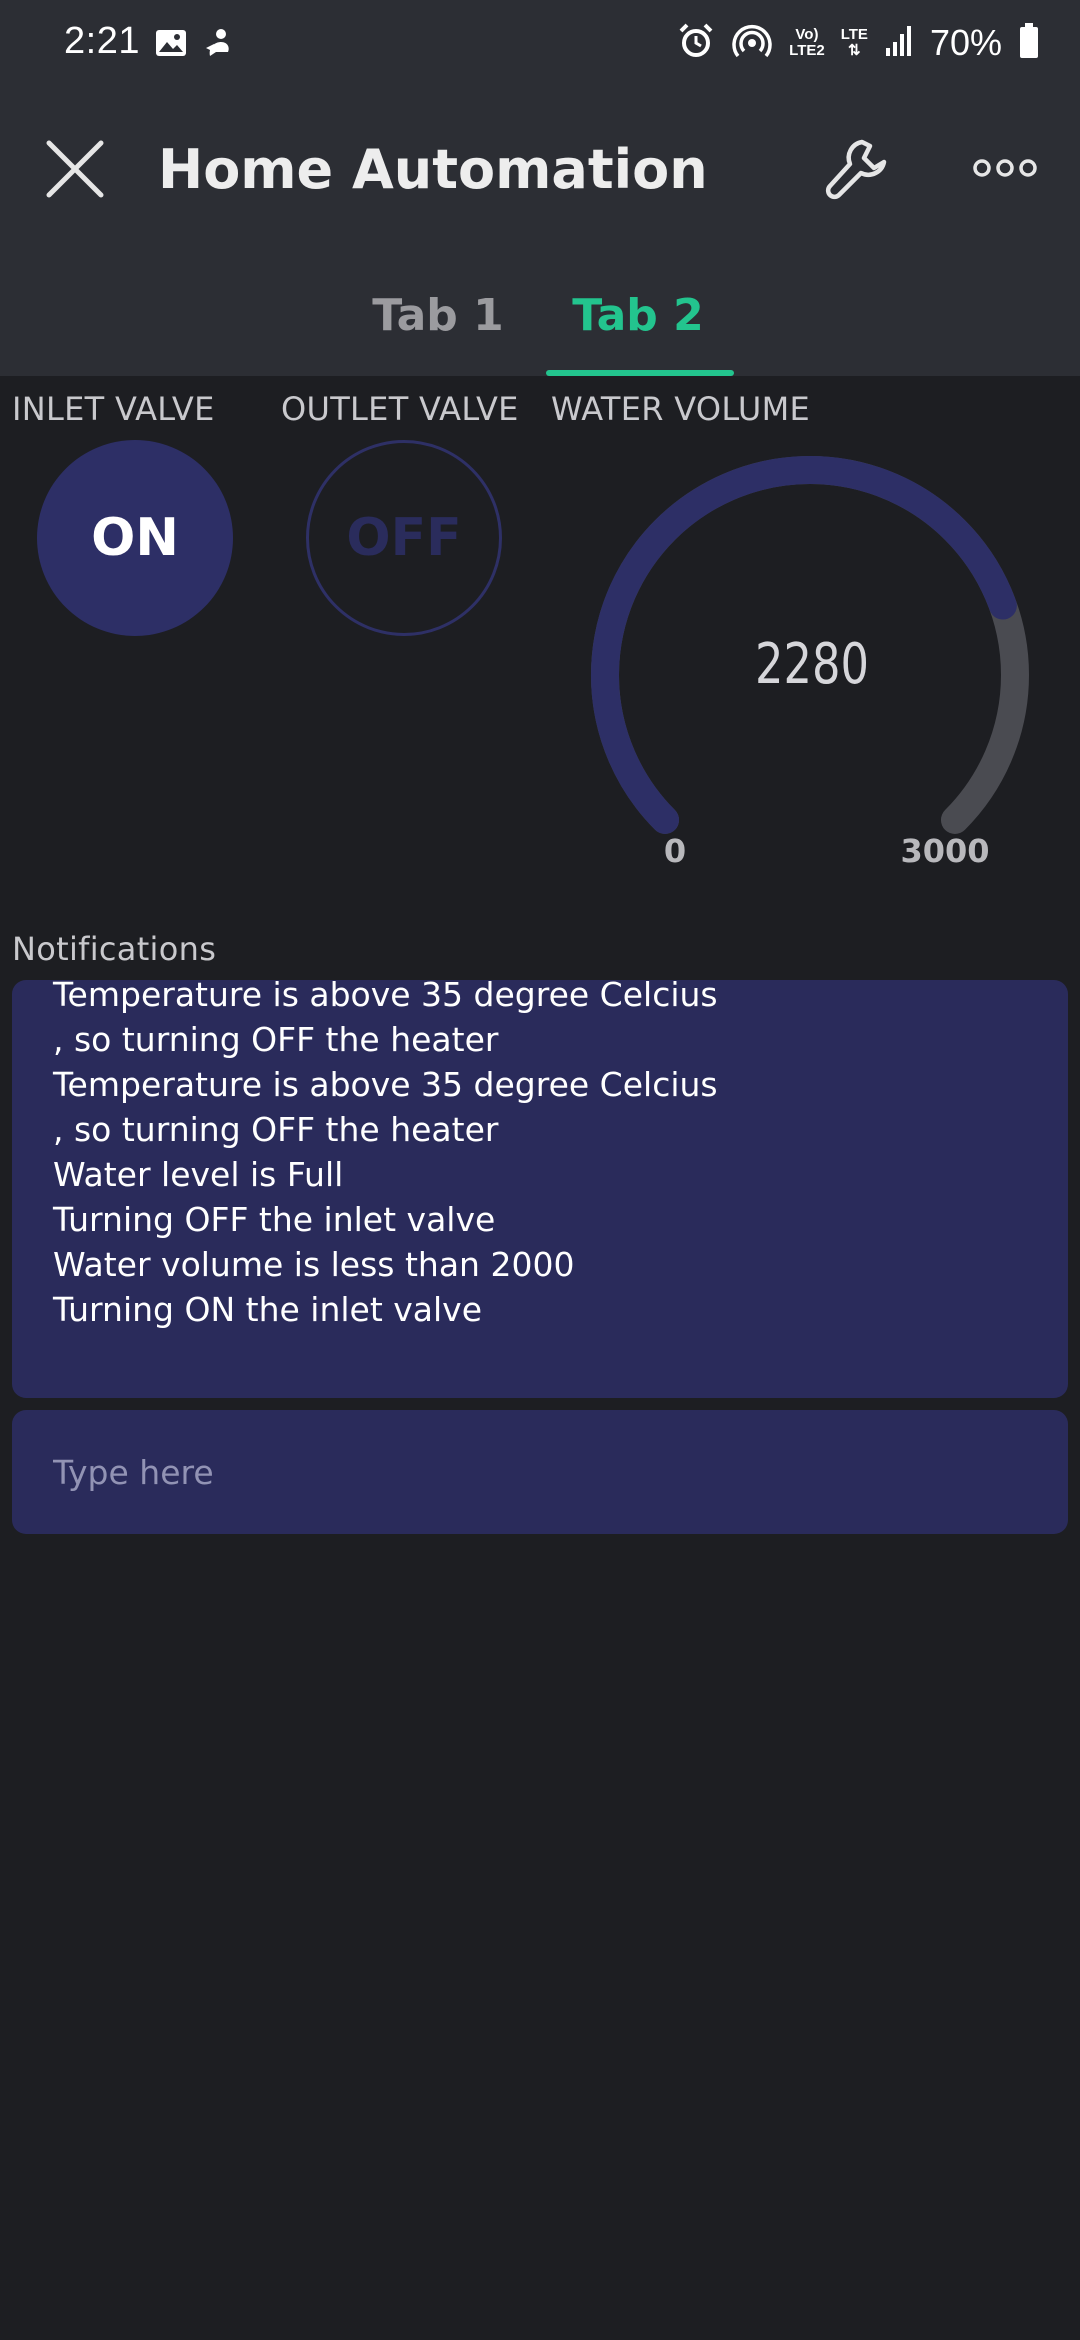  Describe the element at coordinates (675, 851) in the screenshot. I see `gauge-min-label: 0` at that location.